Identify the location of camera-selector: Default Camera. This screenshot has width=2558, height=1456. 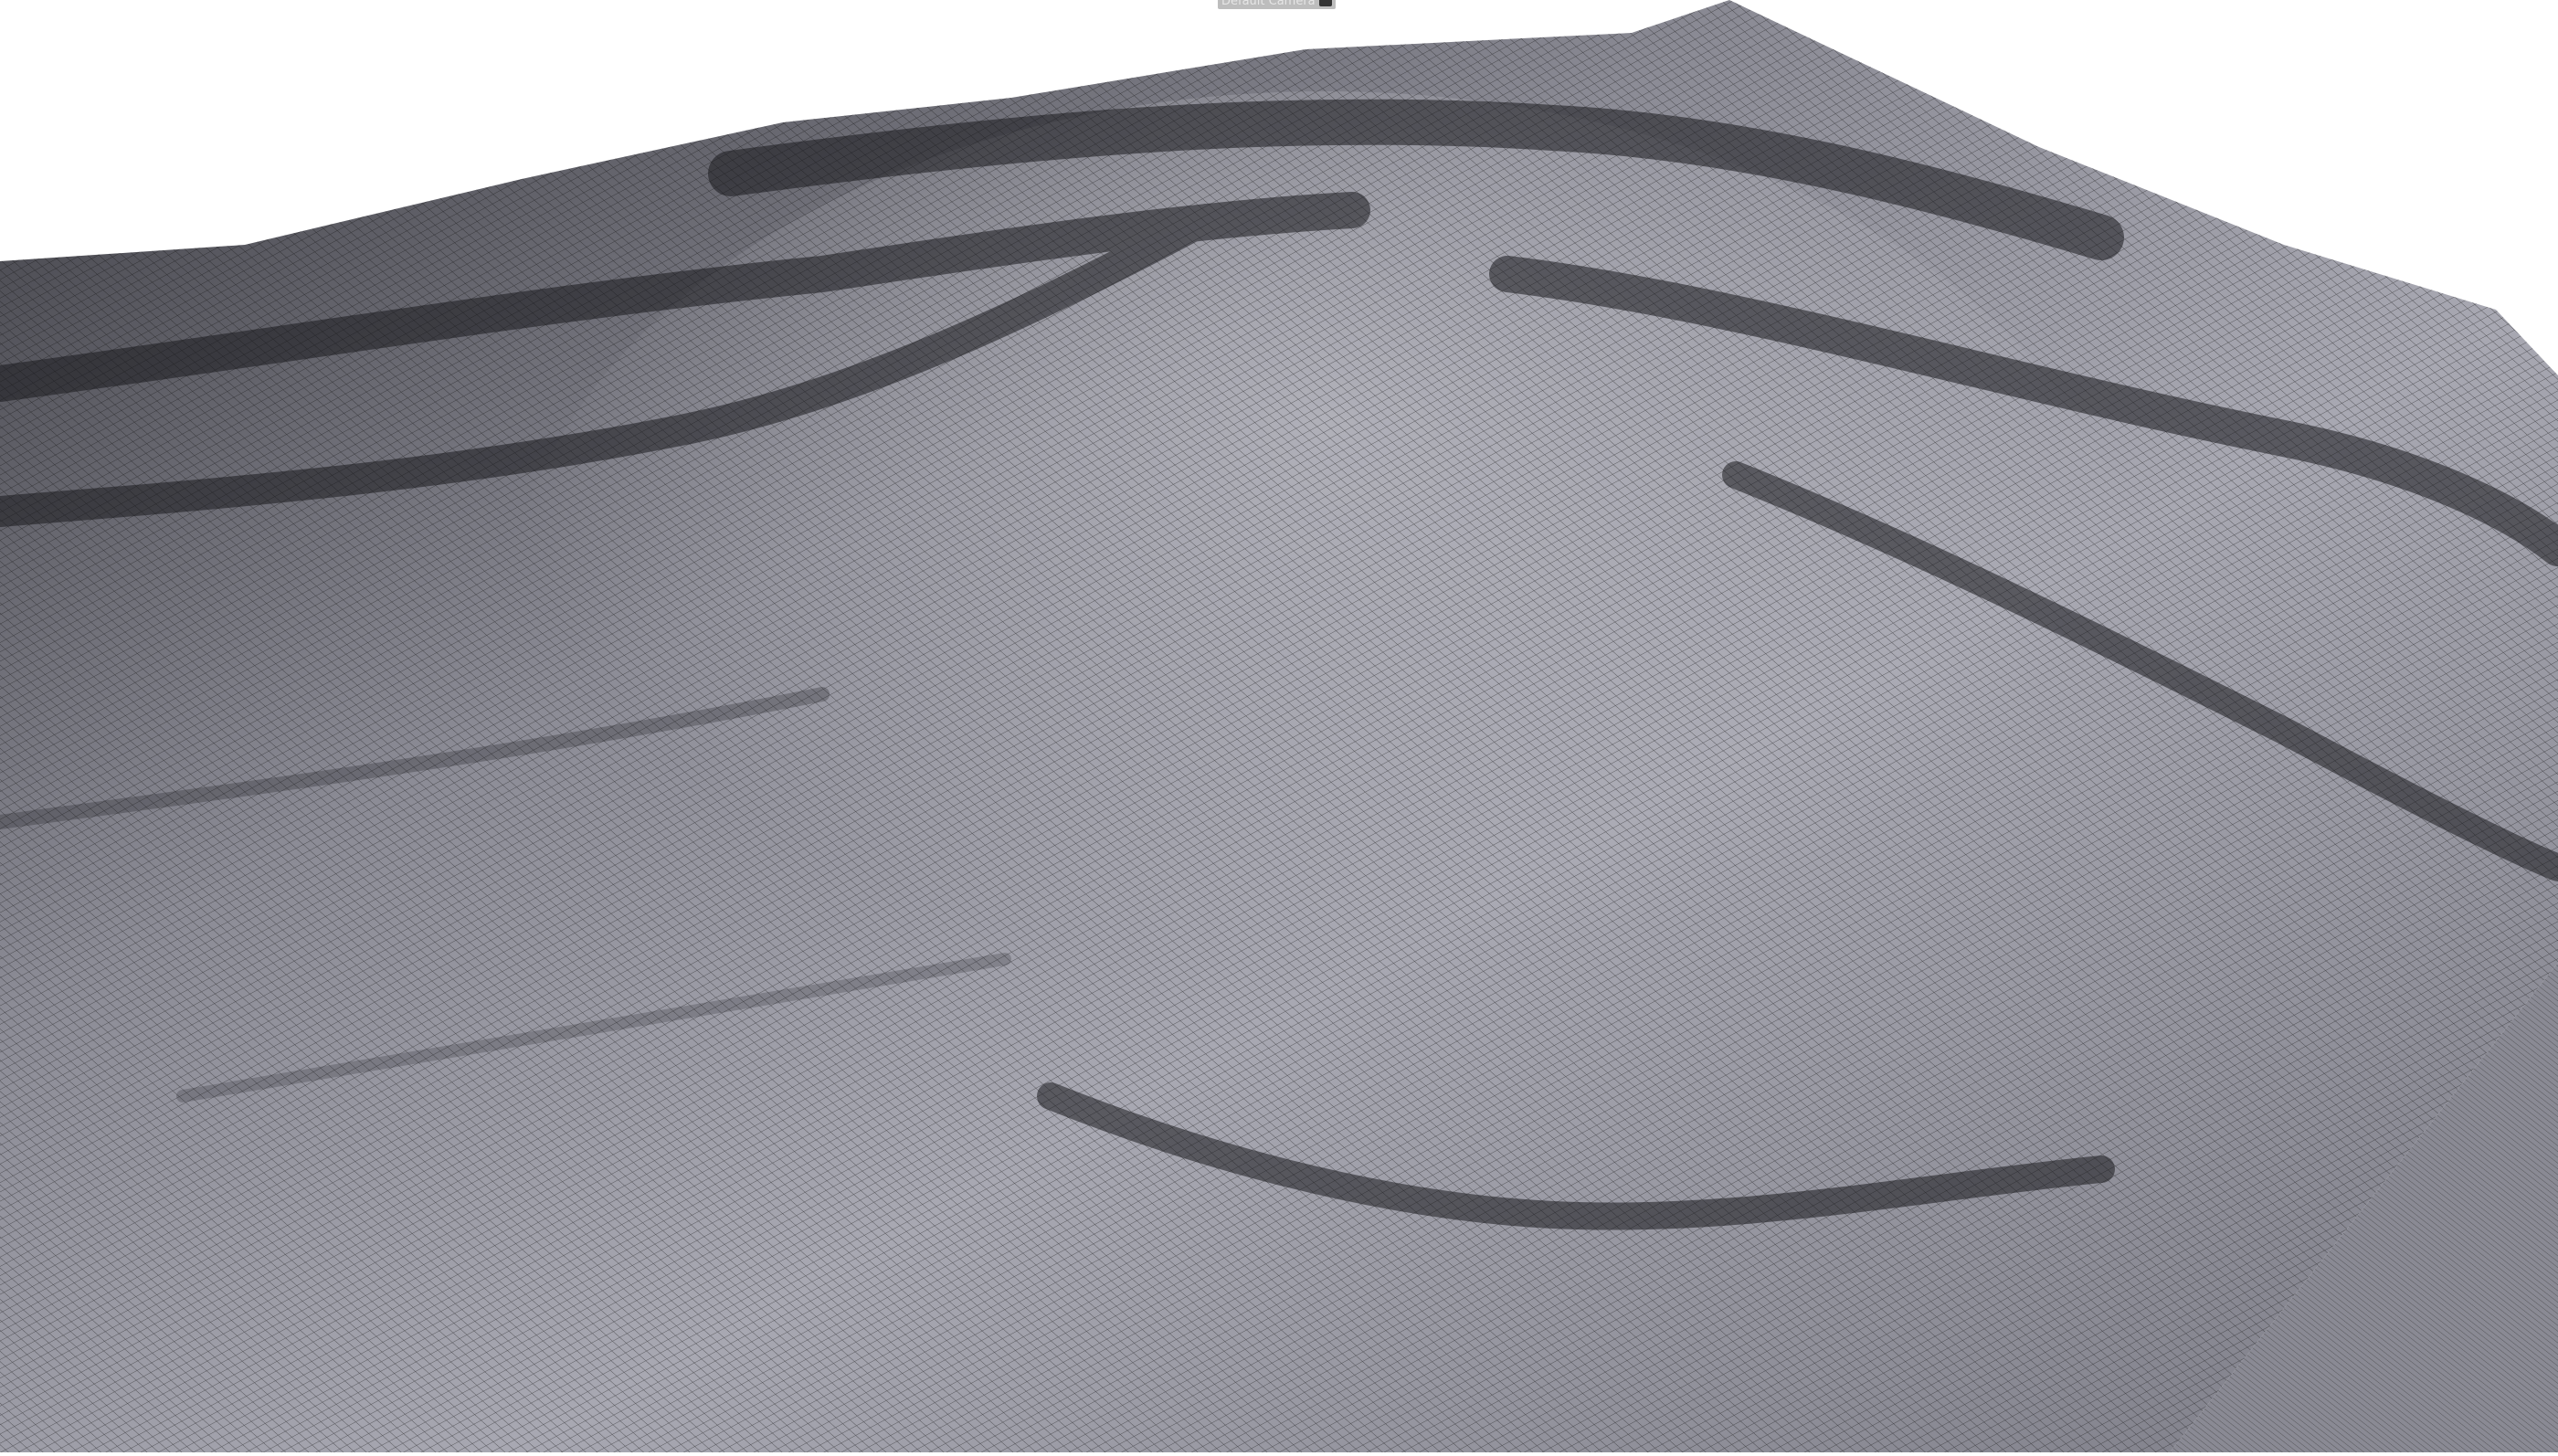
(1277, 4).